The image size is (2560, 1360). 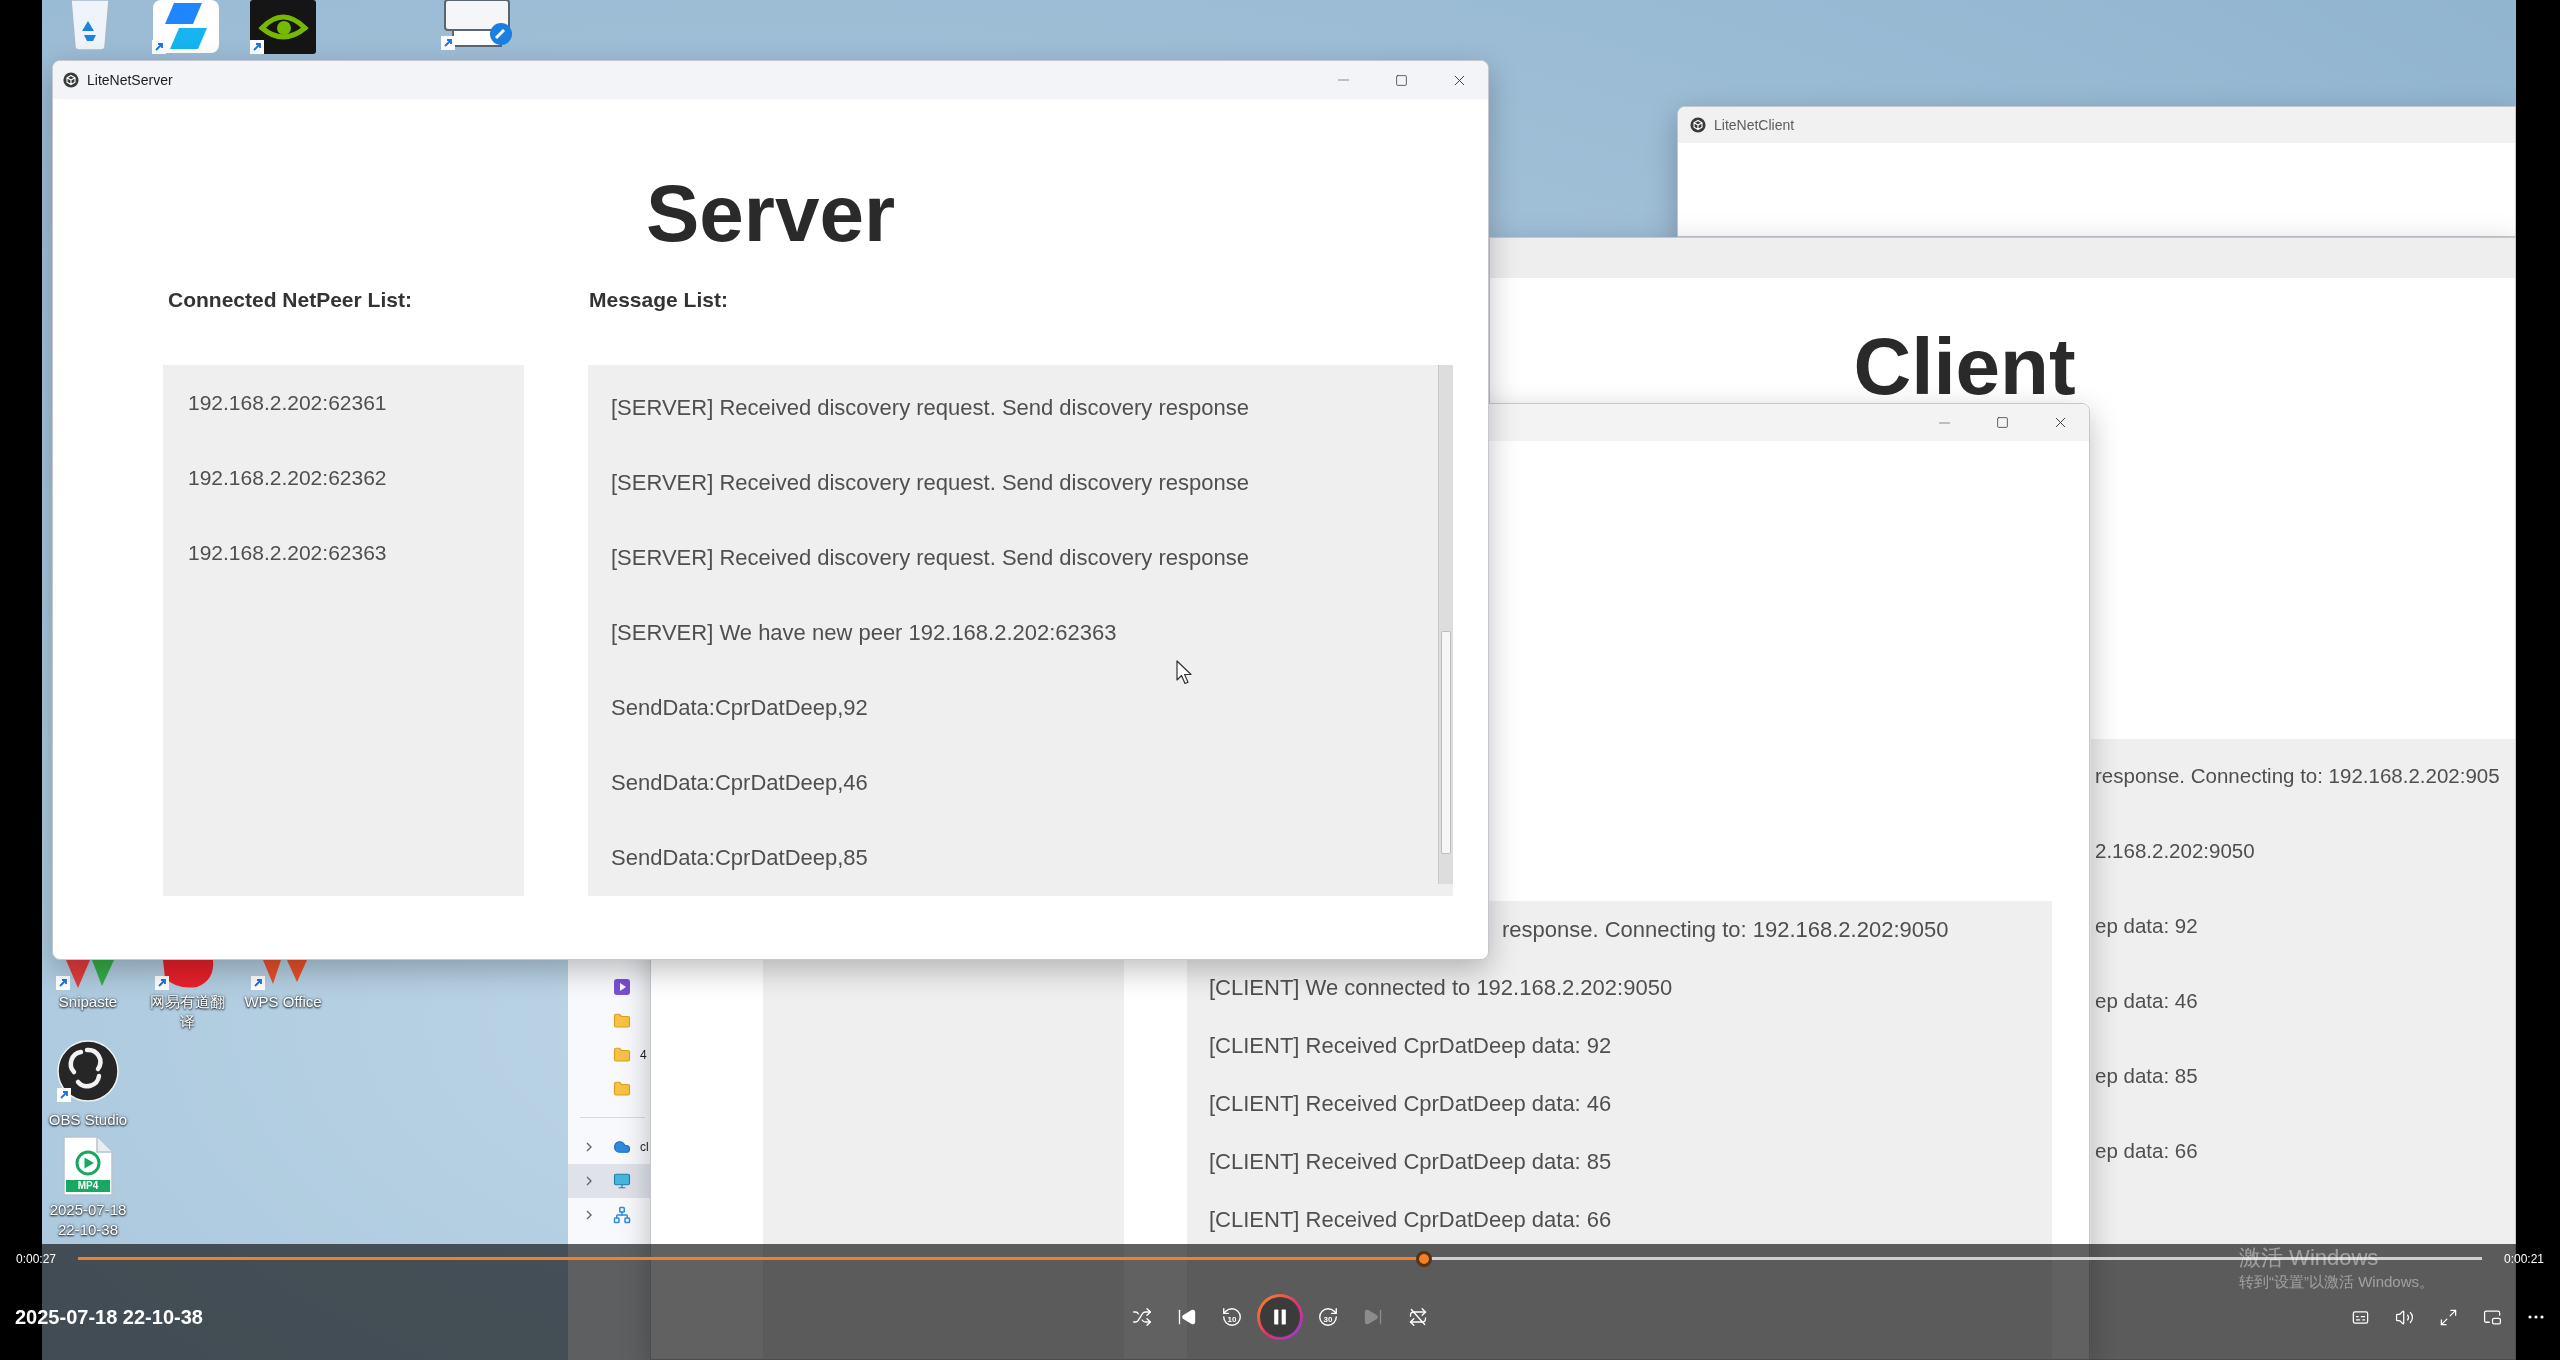 I want to click on log-message: [CLIENT] Received CprDatDeep data: 46, so click(x=1410, y=1104).